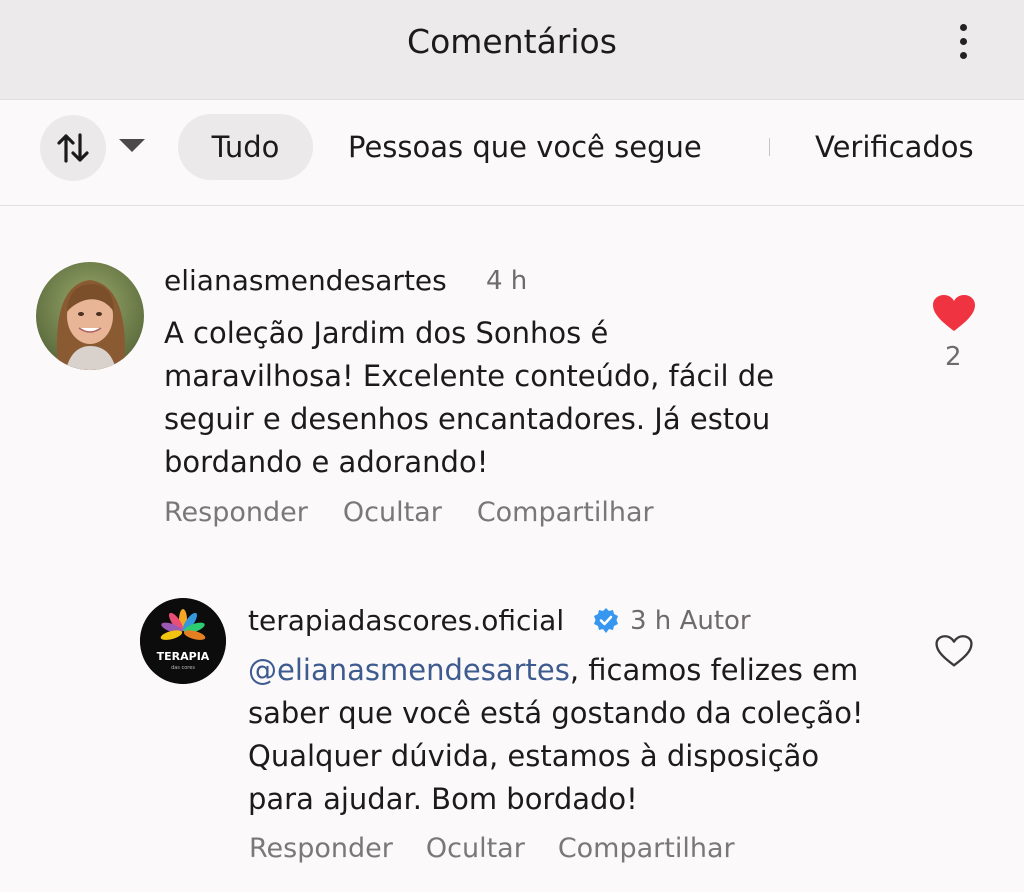 This screenshot has height=892, width=1024. Describe the element at coordinates (183, 641) in the screenshot. I see `avatar: TERAPIA das cores` at that location.